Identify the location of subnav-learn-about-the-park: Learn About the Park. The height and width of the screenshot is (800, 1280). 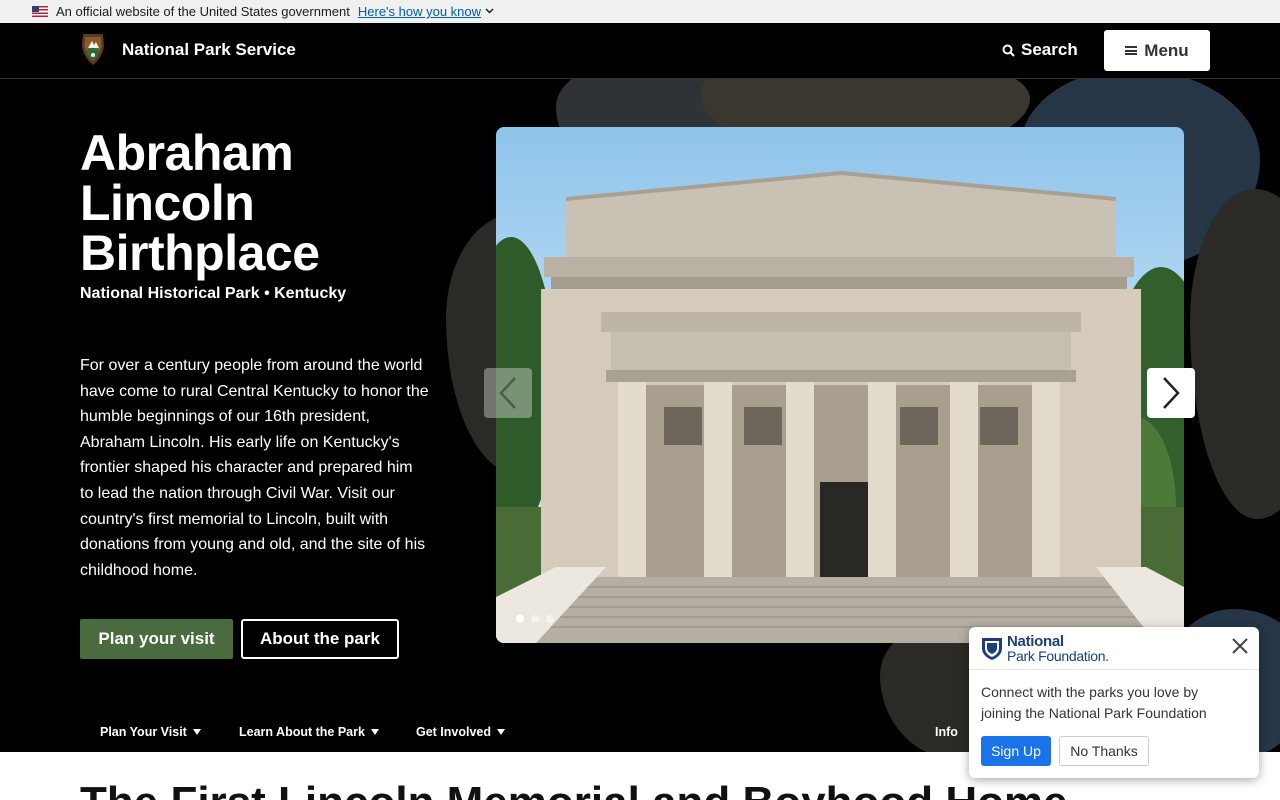
(309, 732).